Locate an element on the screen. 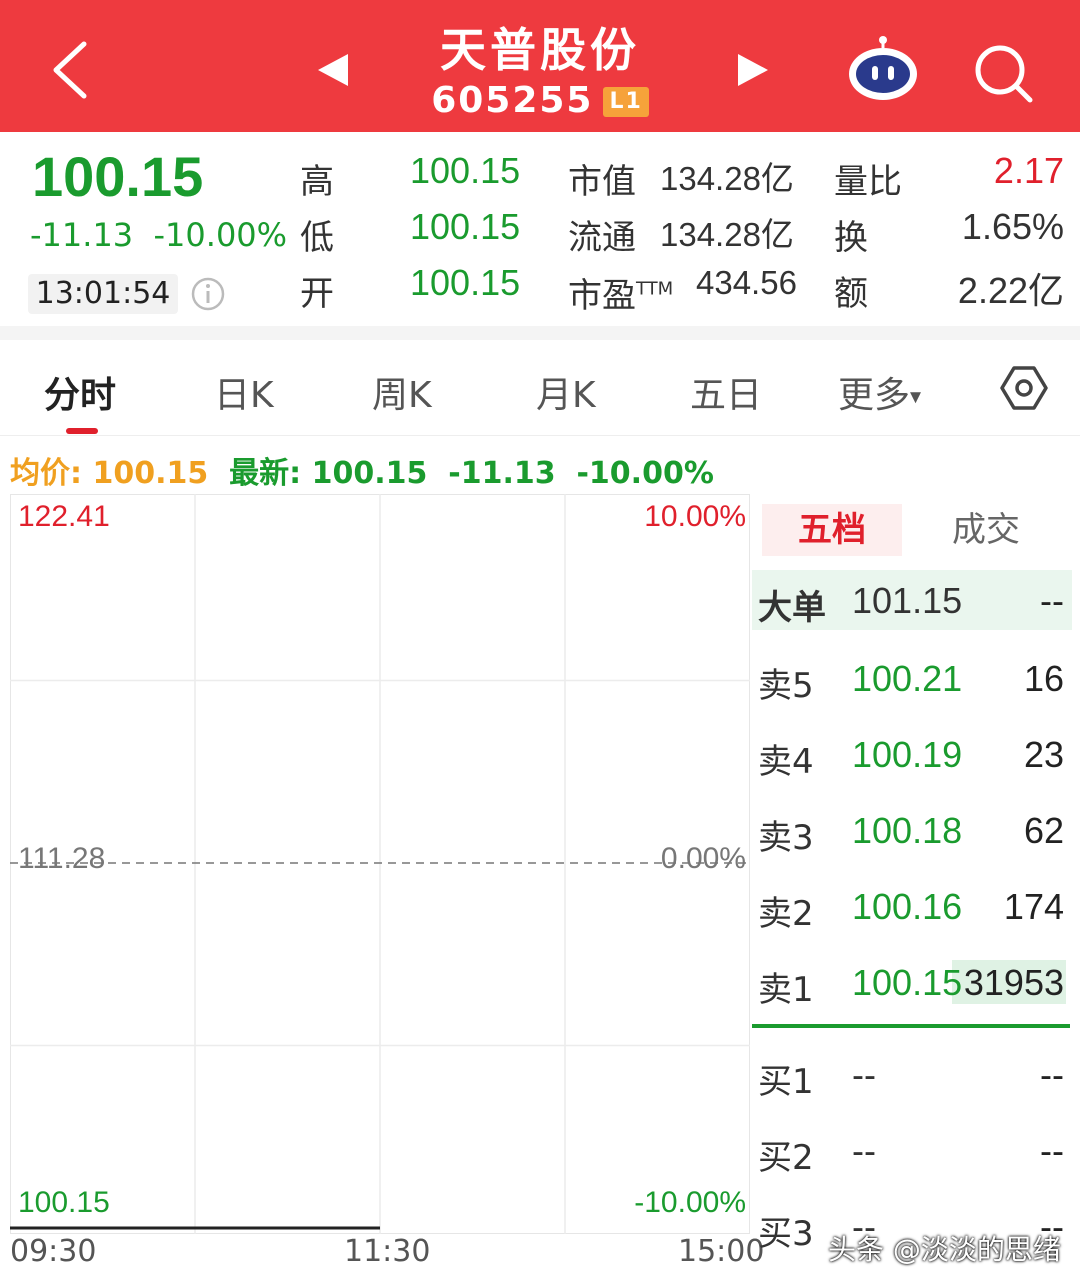  tab-monthly-k: 月K is located at coordinates (566, 392).